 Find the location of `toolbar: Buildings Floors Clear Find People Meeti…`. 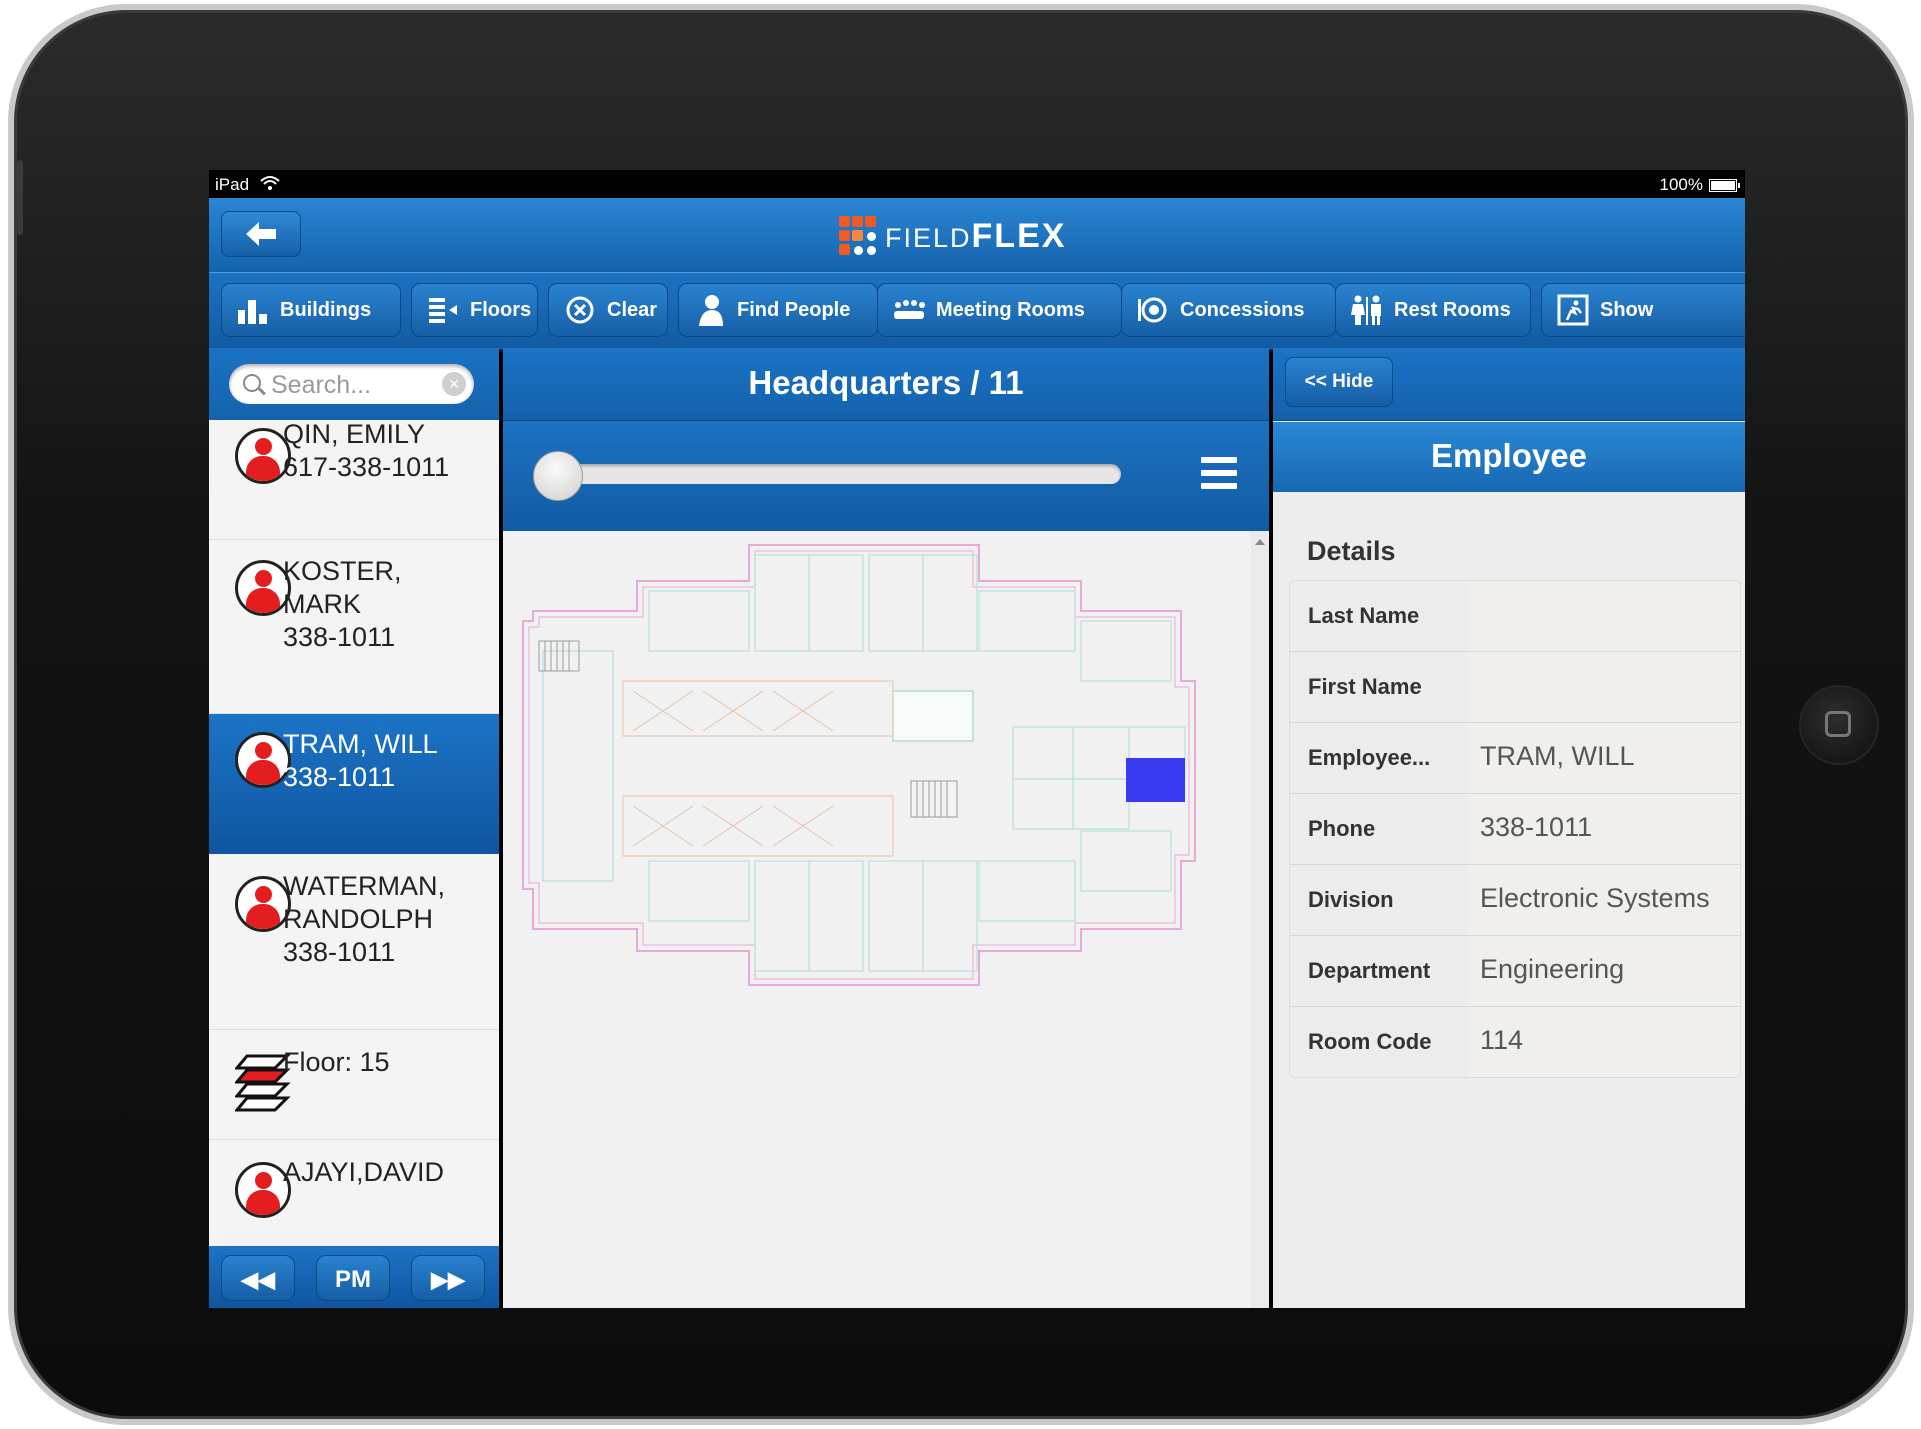

toolbar: Buildings Floors Clear Find People Meeti… is located at coordinates (977, 311).